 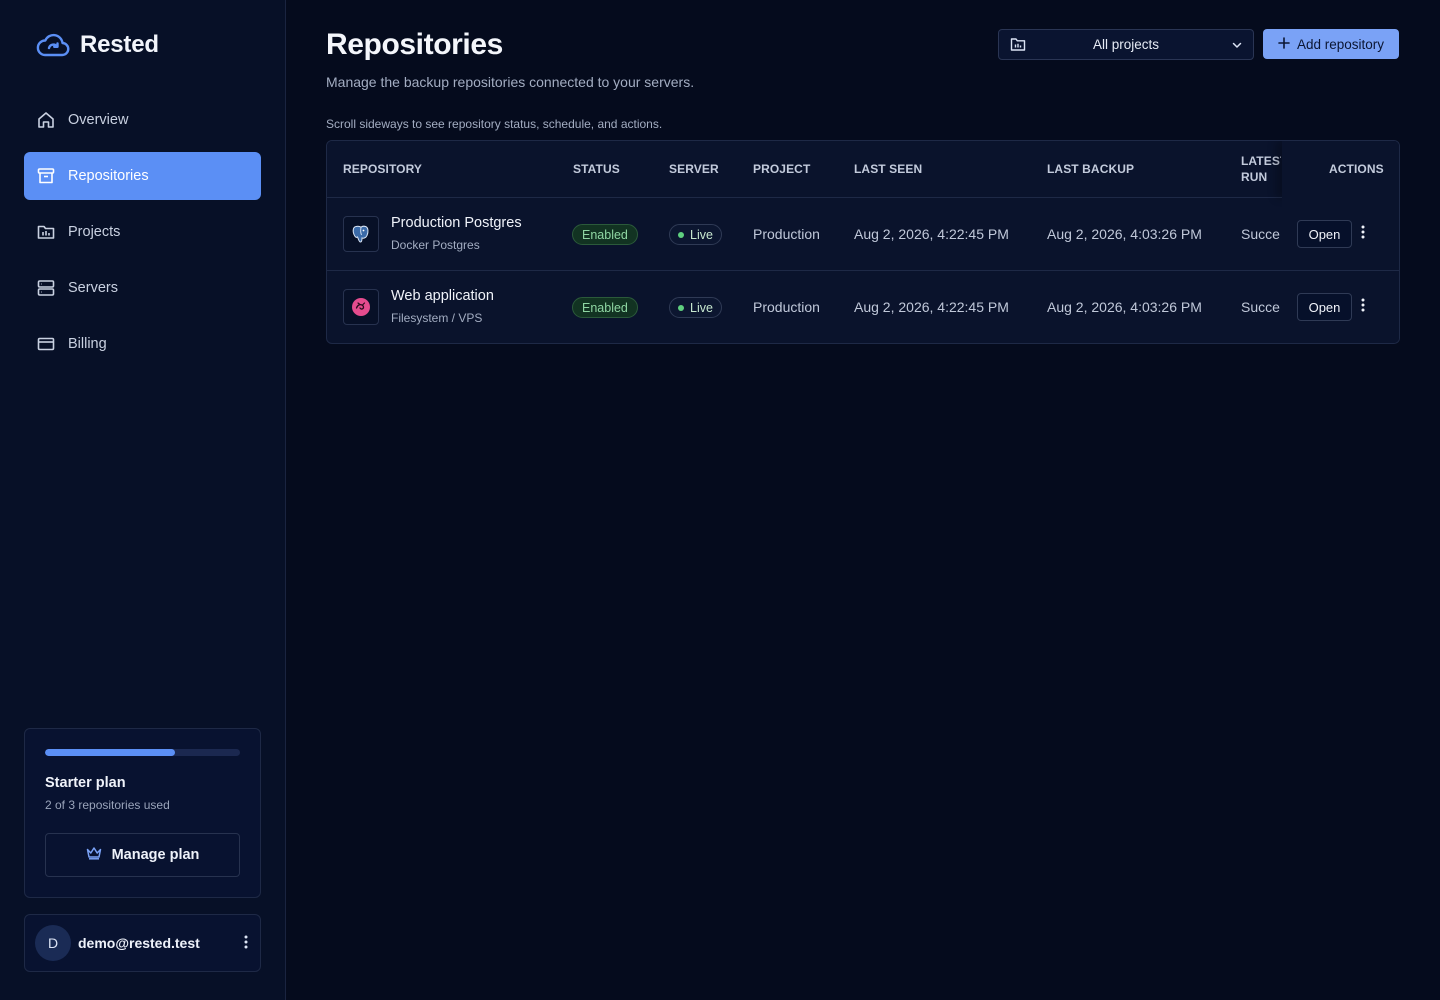 I want to click on column-header-last-backup: Last backup, so click(x=1091, y=169).